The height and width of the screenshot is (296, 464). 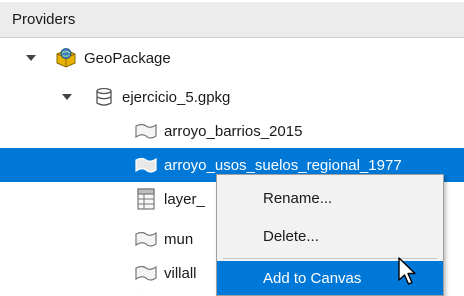 I want to click on table-layer-icon, so click(x=146, y=199).